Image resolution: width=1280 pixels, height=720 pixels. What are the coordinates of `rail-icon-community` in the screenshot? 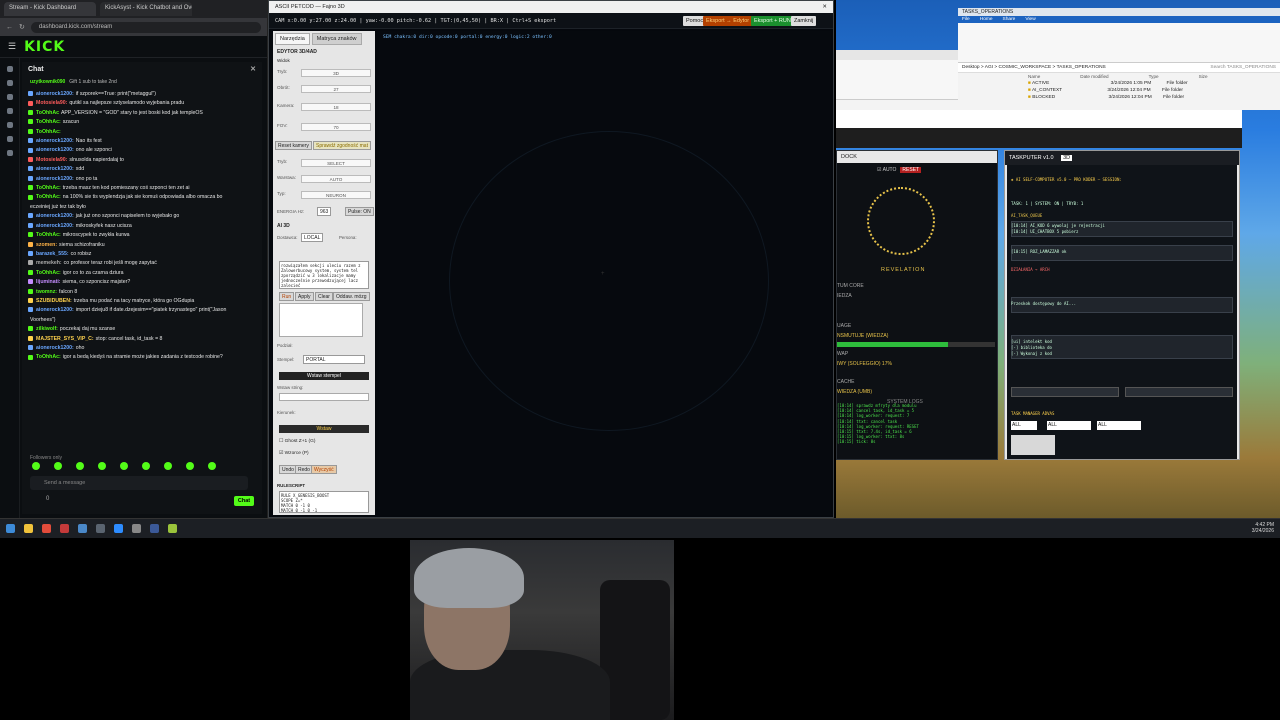 It's located at (9, 97).